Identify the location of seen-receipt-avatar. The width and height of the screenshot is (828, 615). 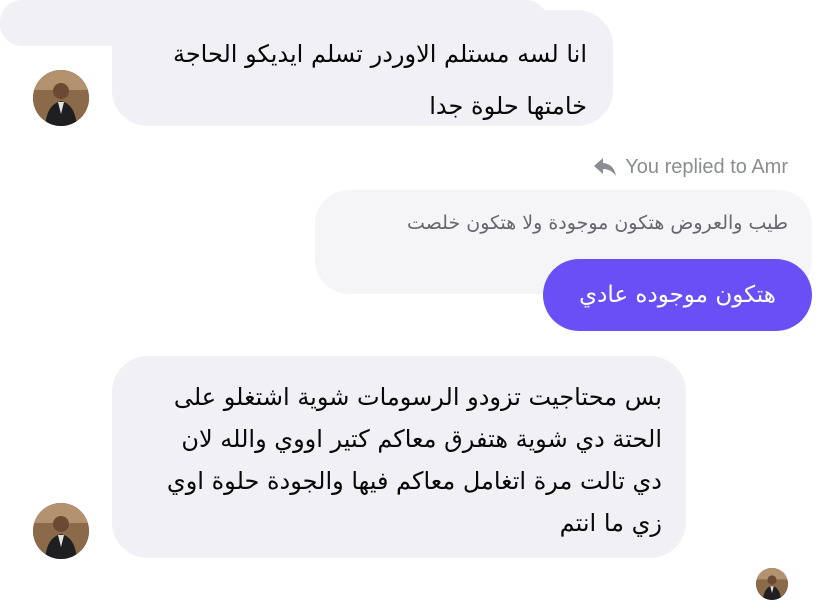
(772, 584).